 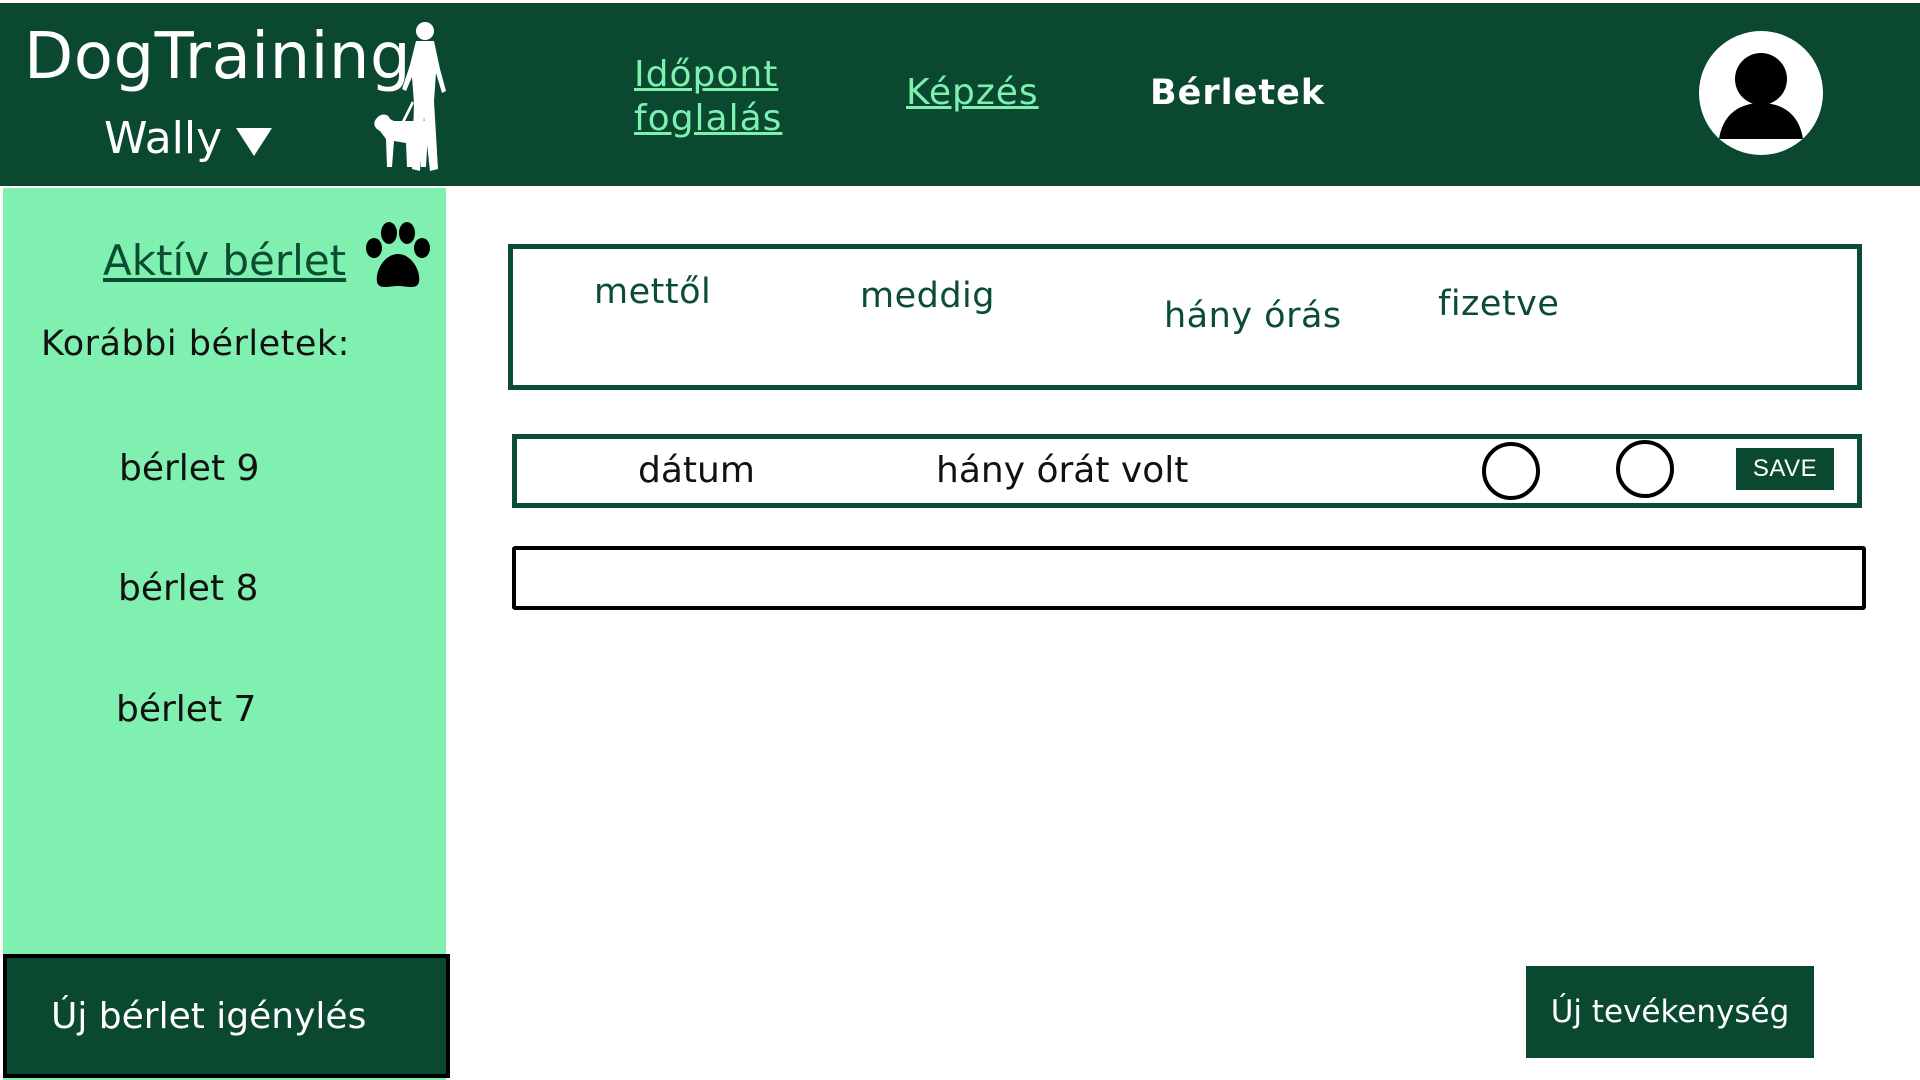 What do you see at coordinates (226, 1016) in the screenshot?
I see `new-pass-request-button: Új bérlet igénylés` at bounding box center [226, 1016].